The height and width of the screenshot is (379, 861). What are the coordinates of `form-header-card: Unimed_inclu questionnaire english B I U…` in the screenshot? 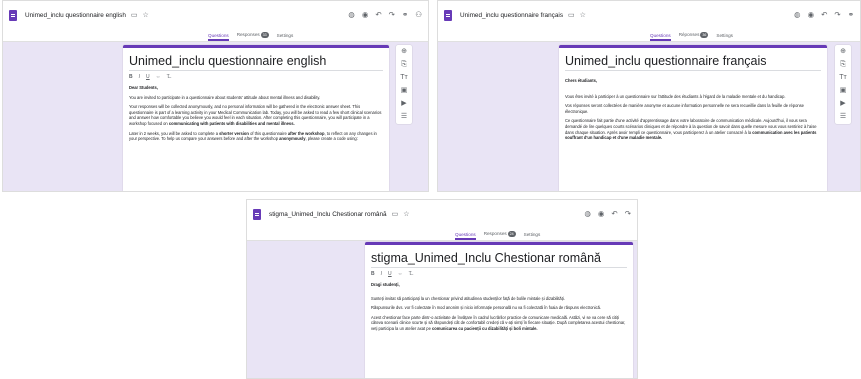 It's located at (256, 118).